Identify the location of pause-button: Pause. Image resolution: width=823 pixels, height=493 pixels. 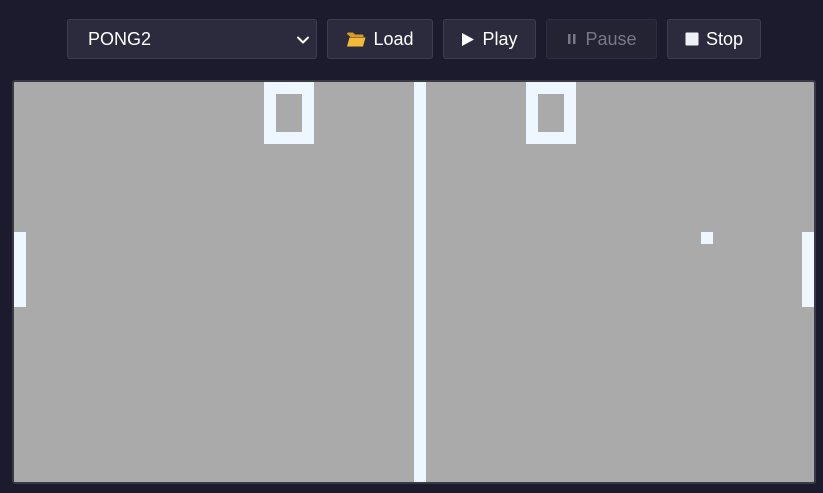
(601, 39).